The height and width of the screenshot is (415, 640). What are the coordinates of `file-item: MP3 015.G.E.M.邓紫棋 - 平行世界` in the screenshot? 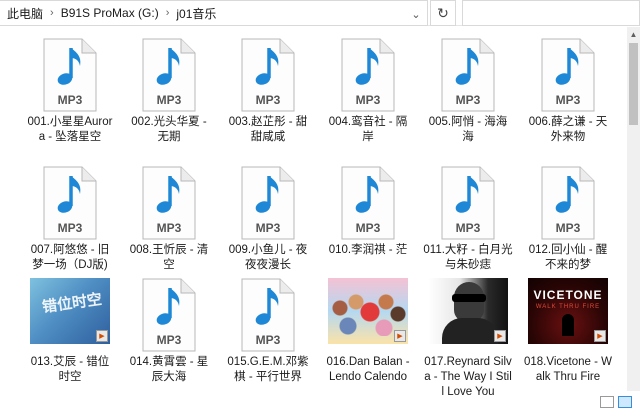 It's located at (268, 331).